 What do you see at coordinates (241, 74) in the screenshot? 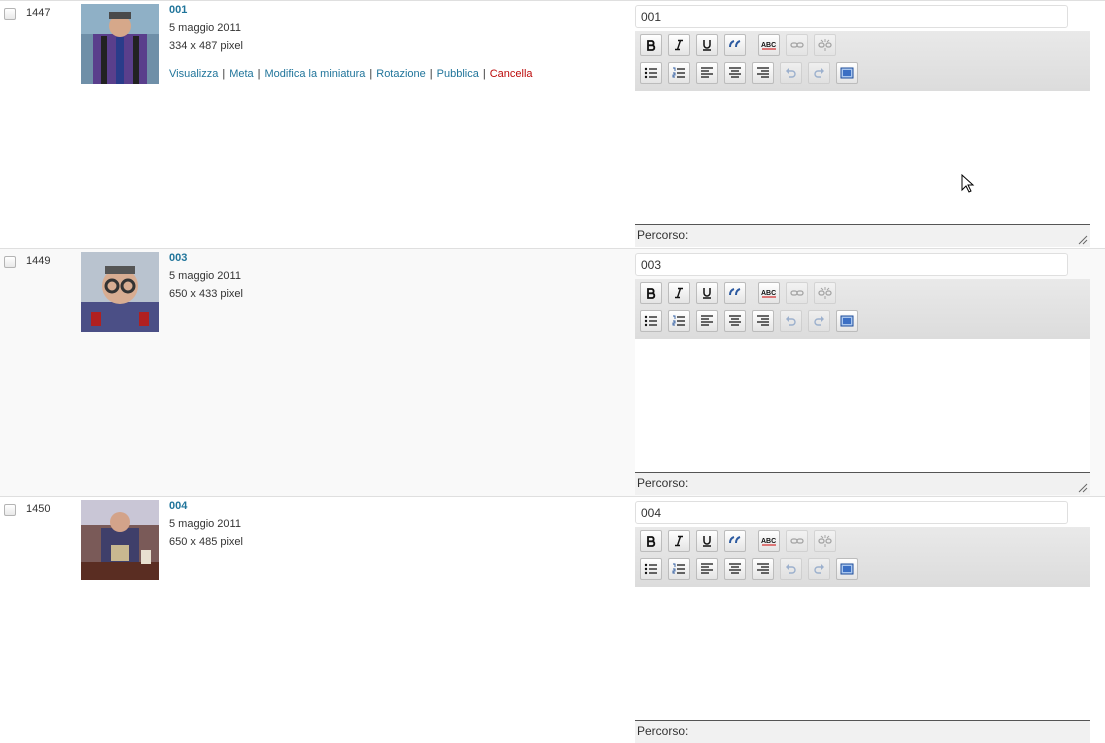
I see `meta-link: Meta` at bounding box center [241, 74].